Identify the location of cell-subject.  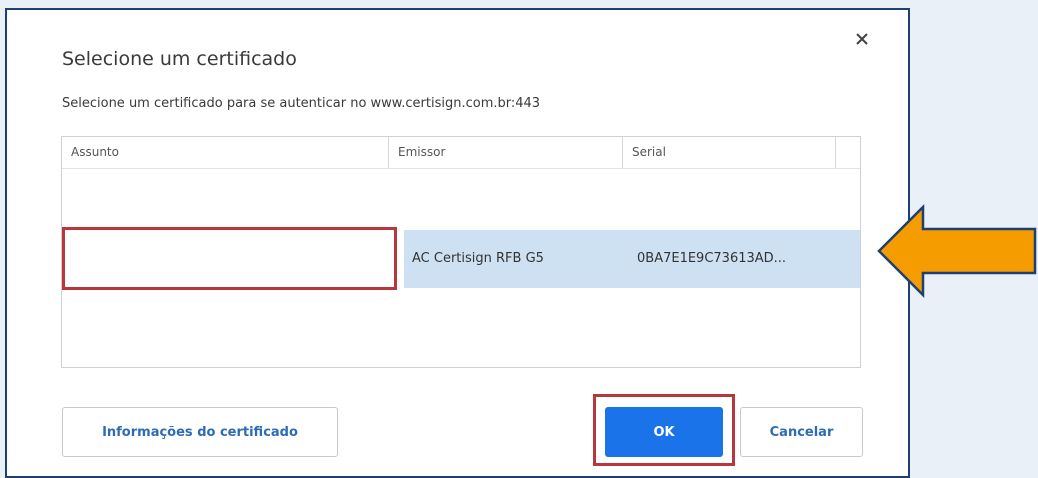
(233, 259).